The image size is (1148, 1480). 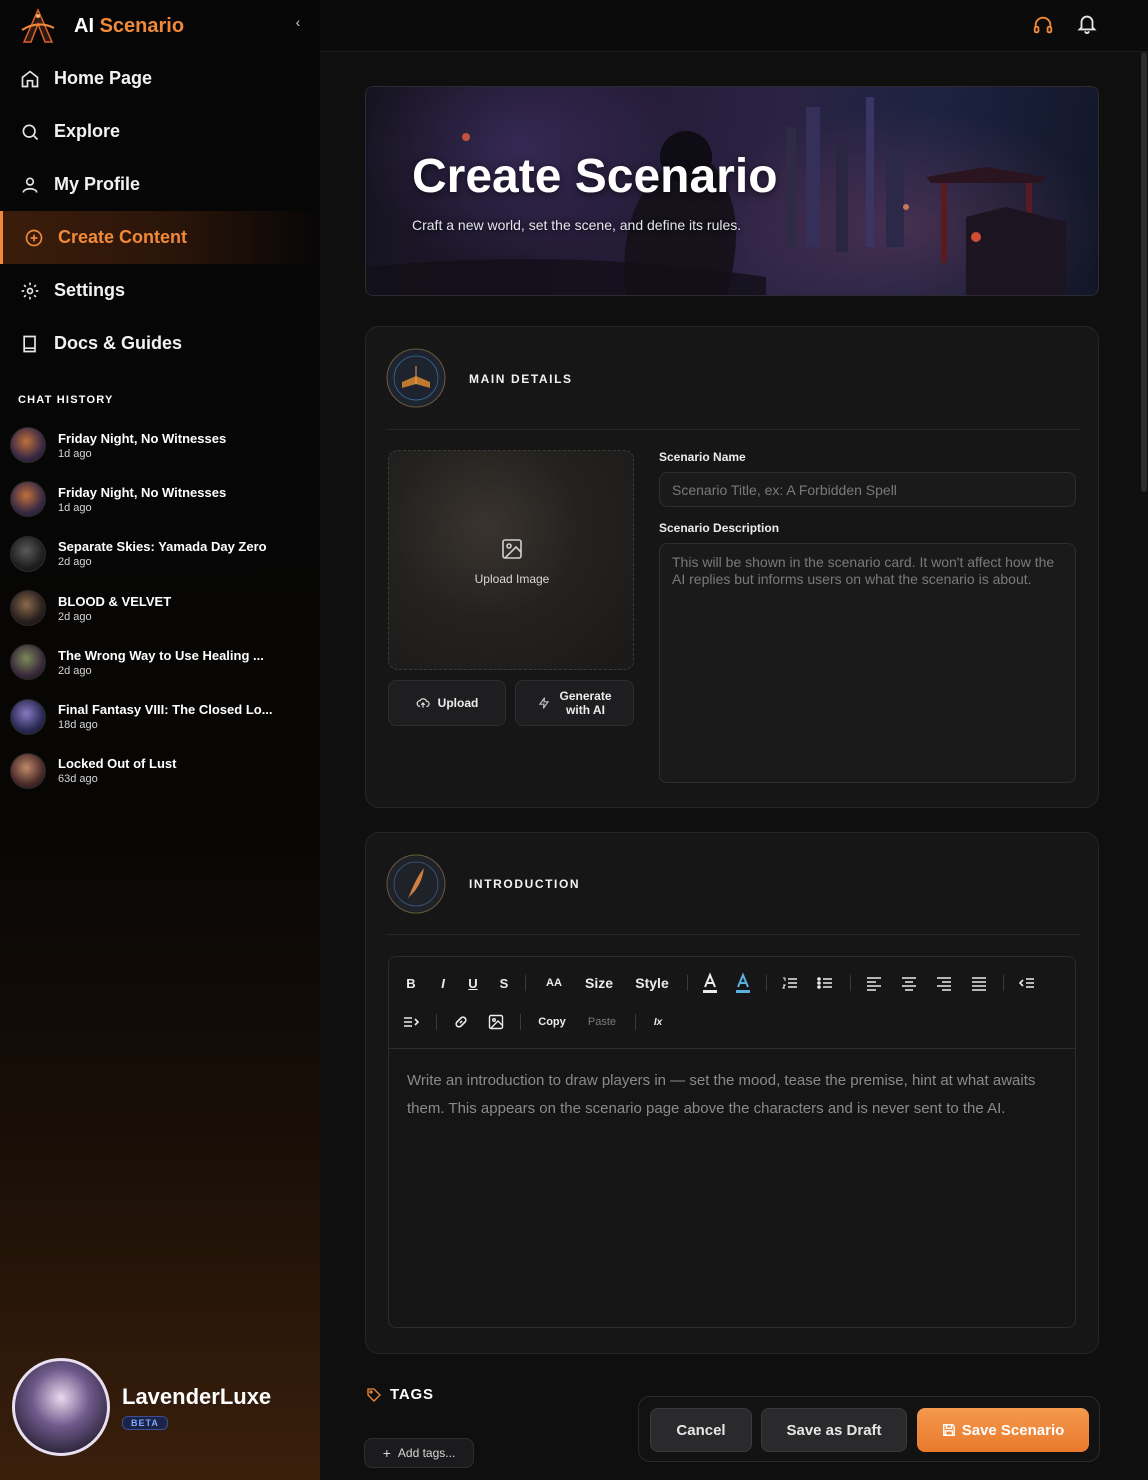 What do you see at coordinates (160, 290) in the screenshot?
I see `nav-item-settings: Settings` at bounding box center [160, 290].